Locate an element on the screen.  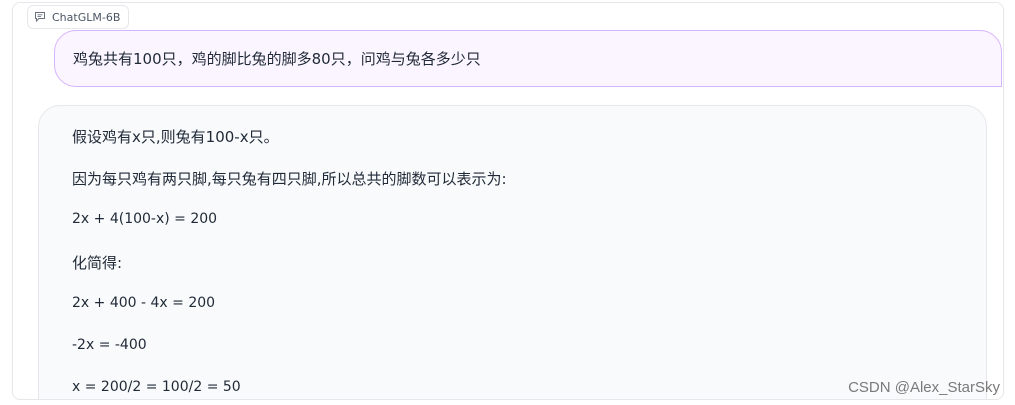
chat-bubble-icon is located at coordinates (40, 17).